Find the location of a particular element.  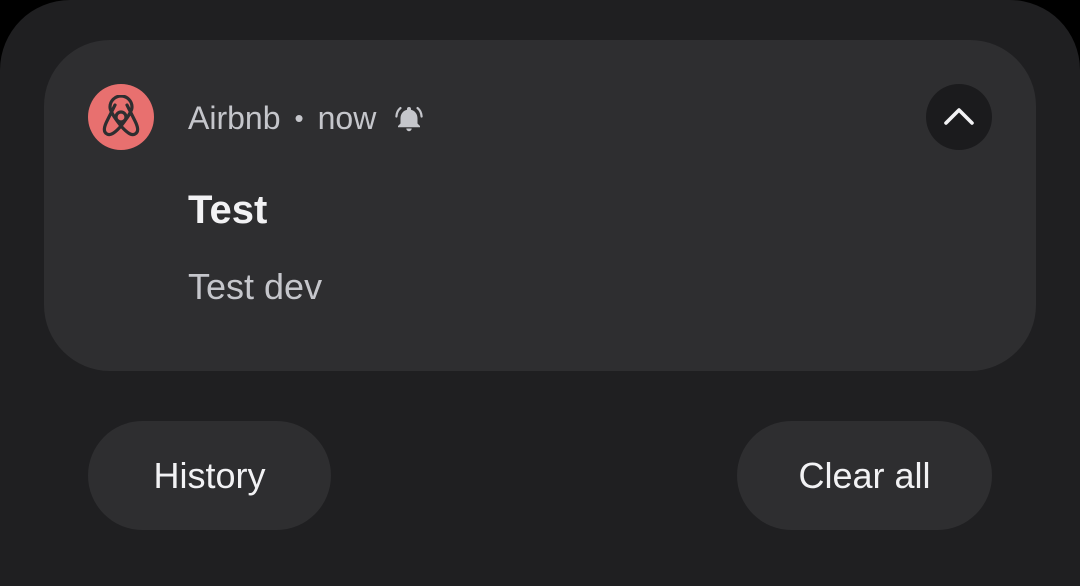

notification-header: Airbnb • now is located at coordinates (306, 118).